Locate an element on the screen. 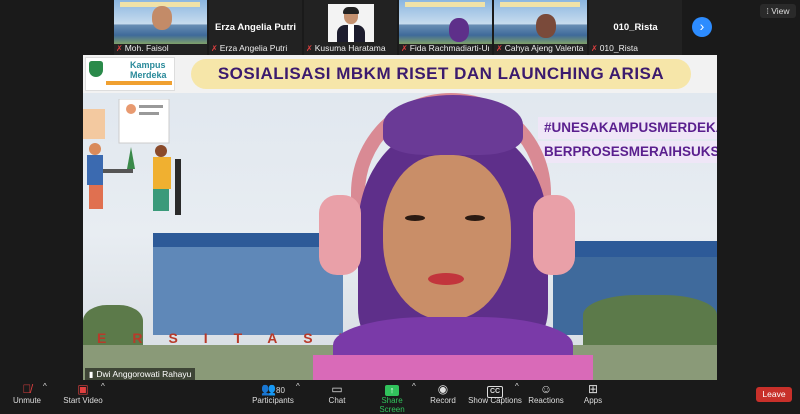  participant-name-label: ✗ Erza Angelia Putri is located at coordinates (249, 48).